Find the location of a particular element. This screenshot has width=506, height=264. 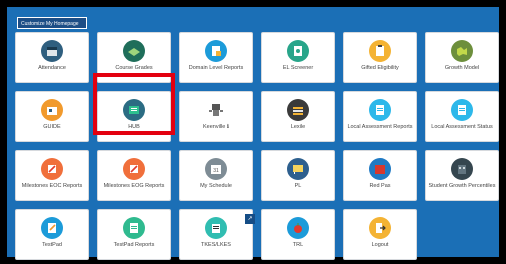

logout-icon is located at coordinates (380, 228).